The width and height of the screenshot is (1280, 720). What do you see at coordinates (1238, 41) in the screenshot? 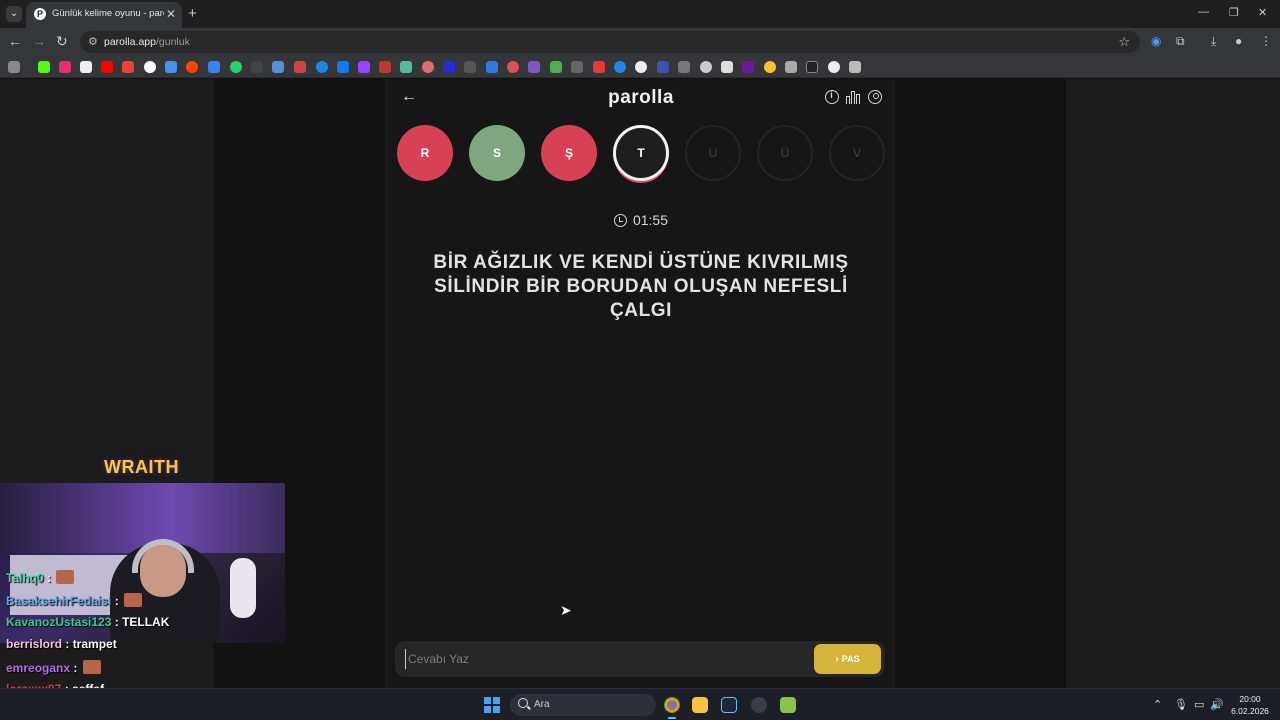
I see `profile-avatar: ●` at bounding box center [1238, 41].